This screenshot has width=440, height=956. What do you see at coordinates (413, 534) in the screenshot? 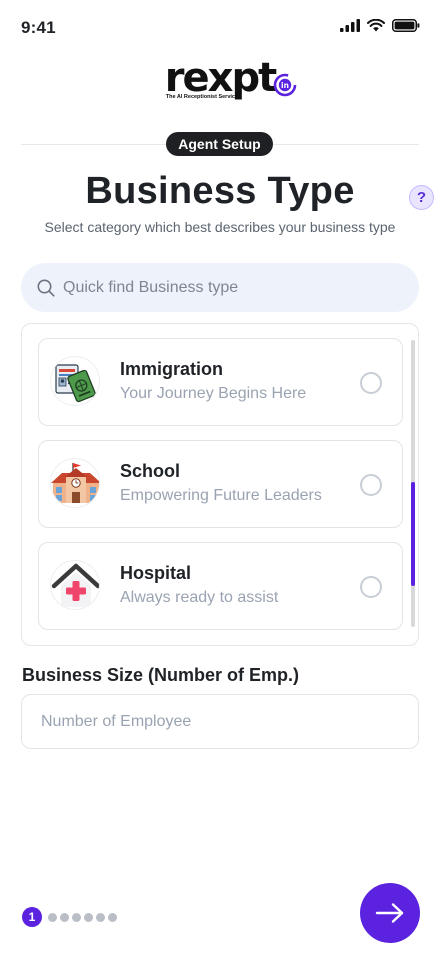
I see `list-scrollbar-thumb` at bounding box center [413, 534].